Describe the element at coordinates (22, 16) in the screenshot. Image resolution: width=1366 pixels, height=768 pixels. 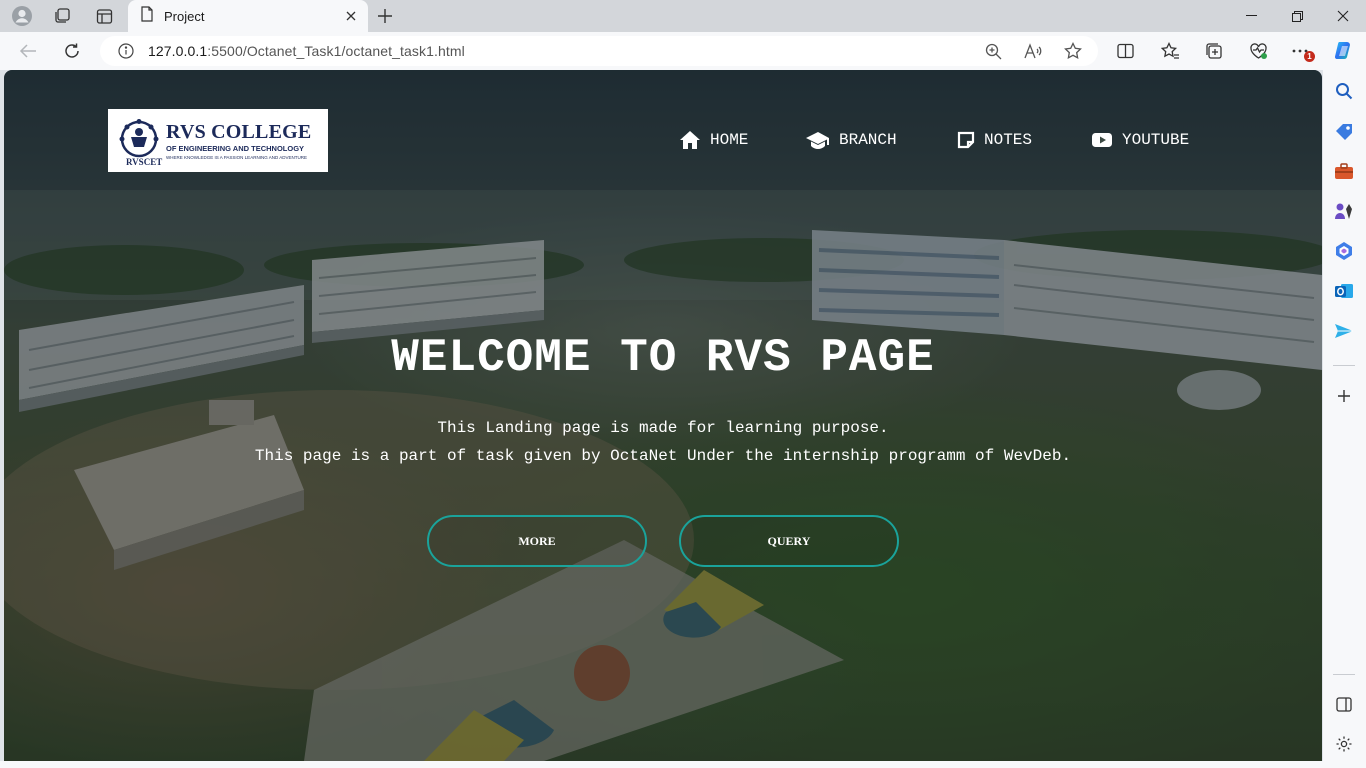
I see `profile-icon` at that location.